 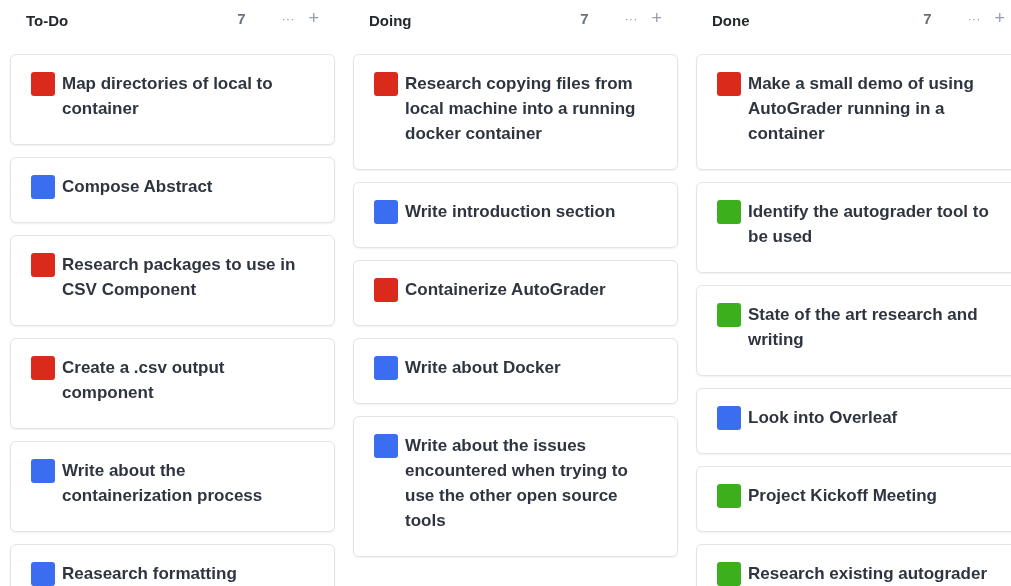 I want to click on card-title: Write about the containerization process, so click(x=163, y=483).